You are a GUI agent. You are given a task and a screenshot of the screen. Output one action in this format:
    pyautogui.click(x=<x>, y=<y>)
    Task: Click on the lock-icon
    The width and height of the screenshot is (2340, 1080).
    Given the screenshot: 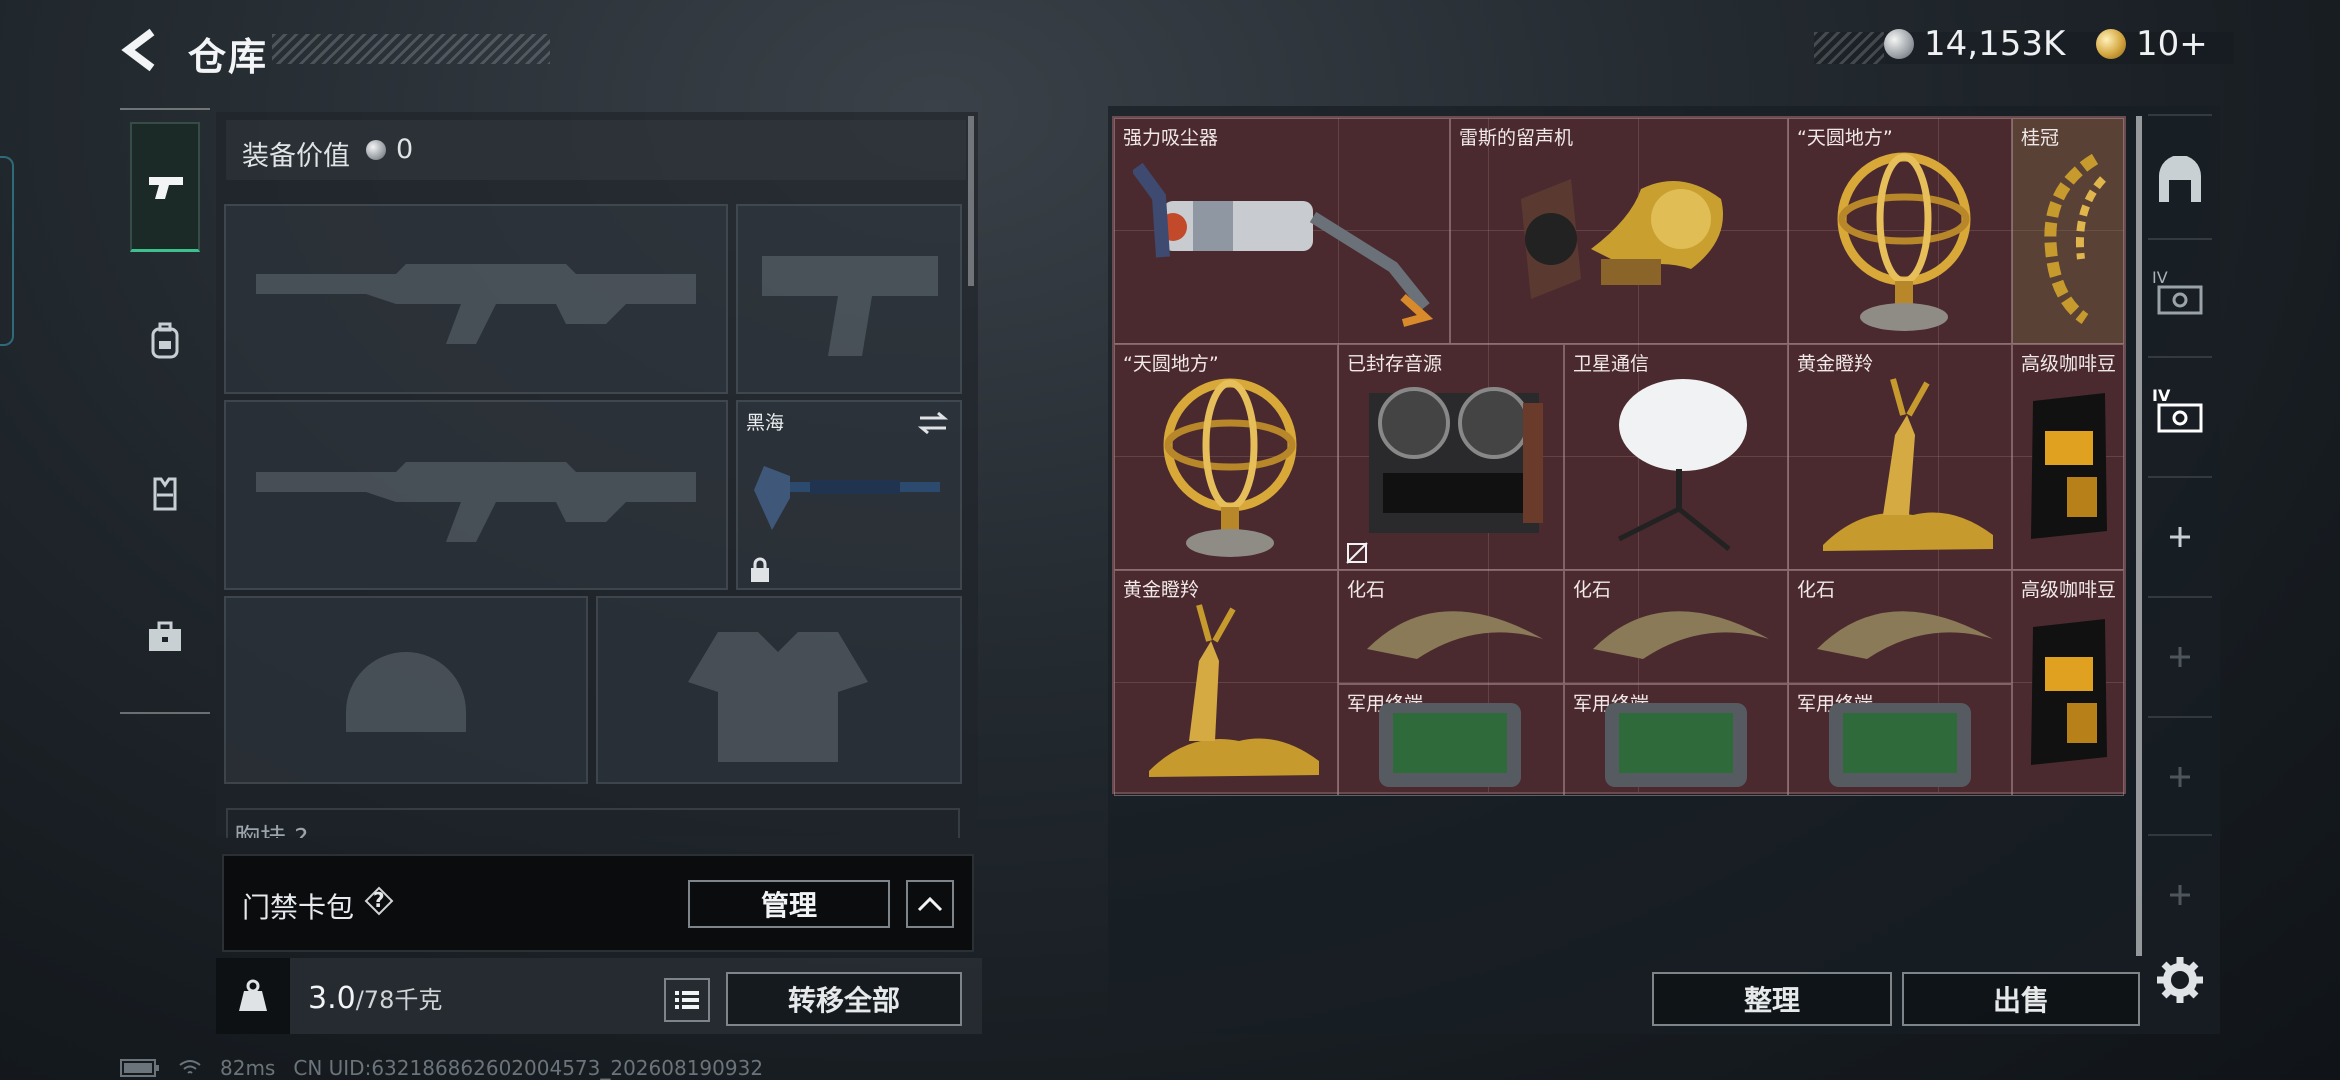 What is the action you would take?
    pyautogui.click(x=760, y=569)
    